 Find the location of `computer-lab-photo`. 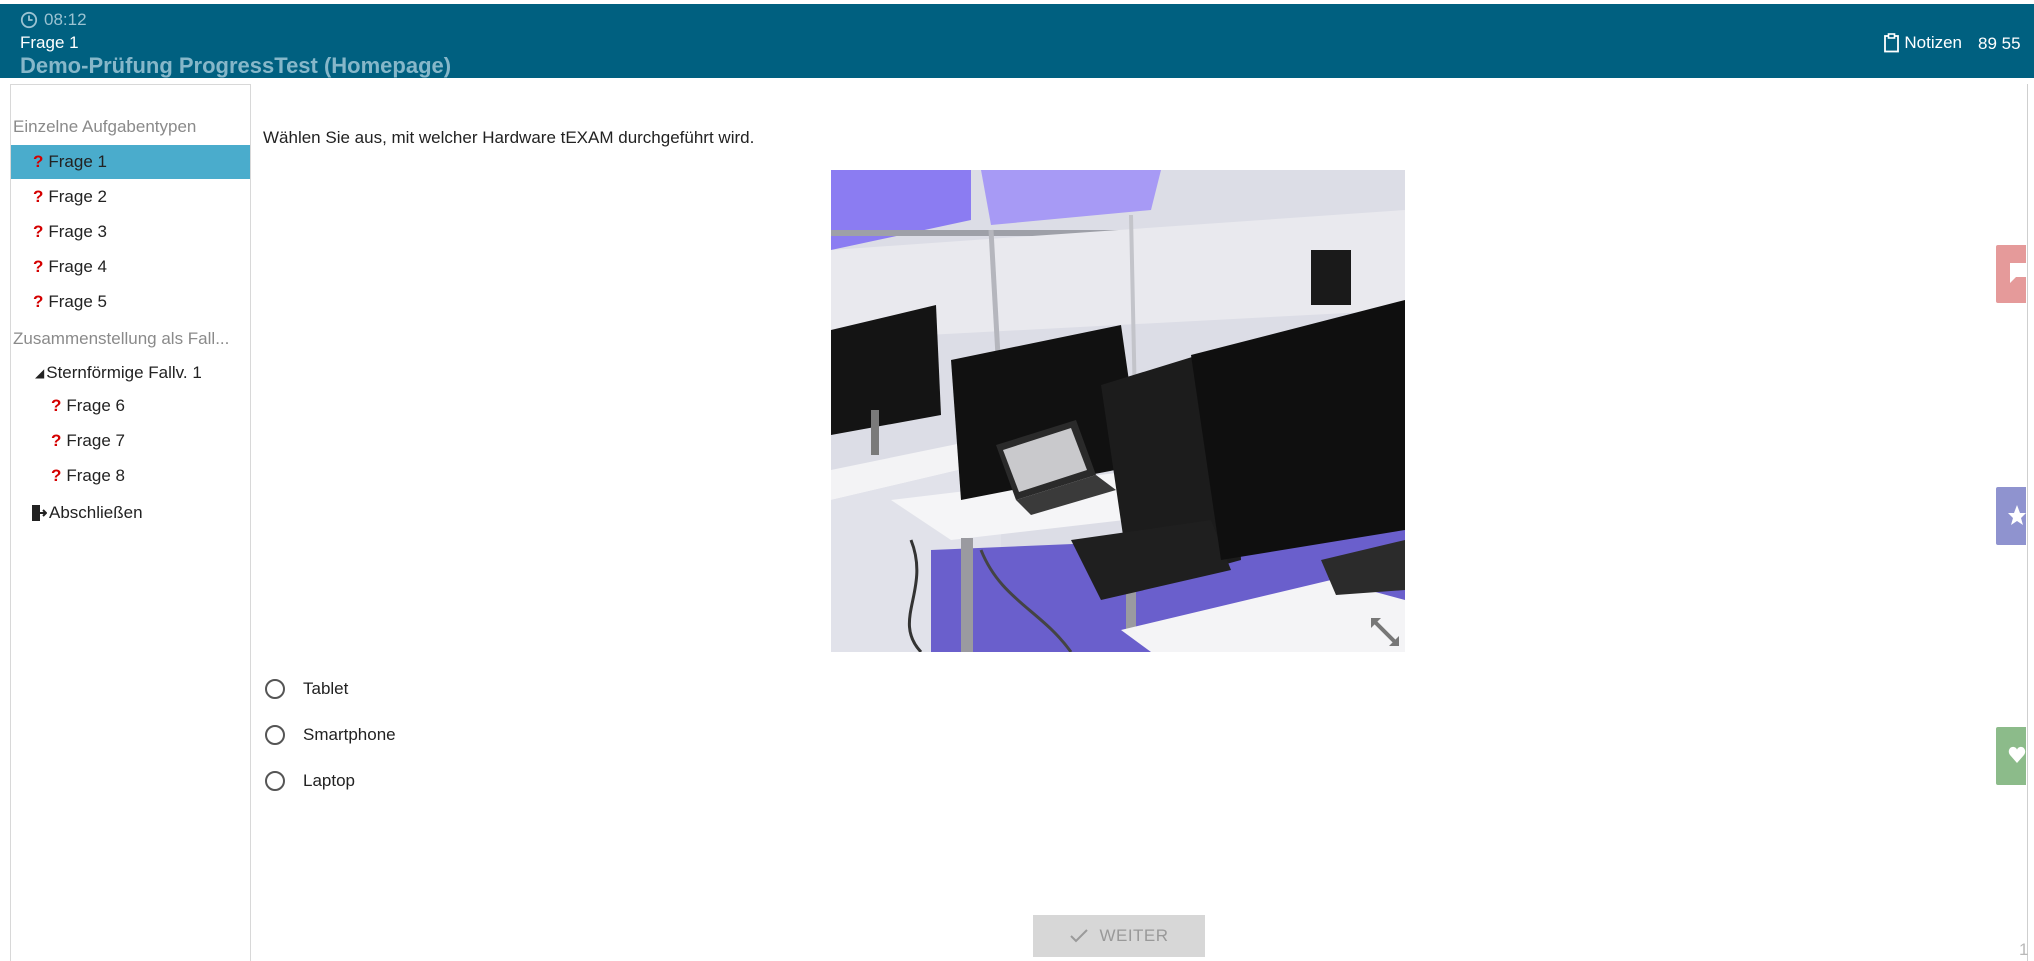

computer-lab-photo is located at coordinates (1118, 411).